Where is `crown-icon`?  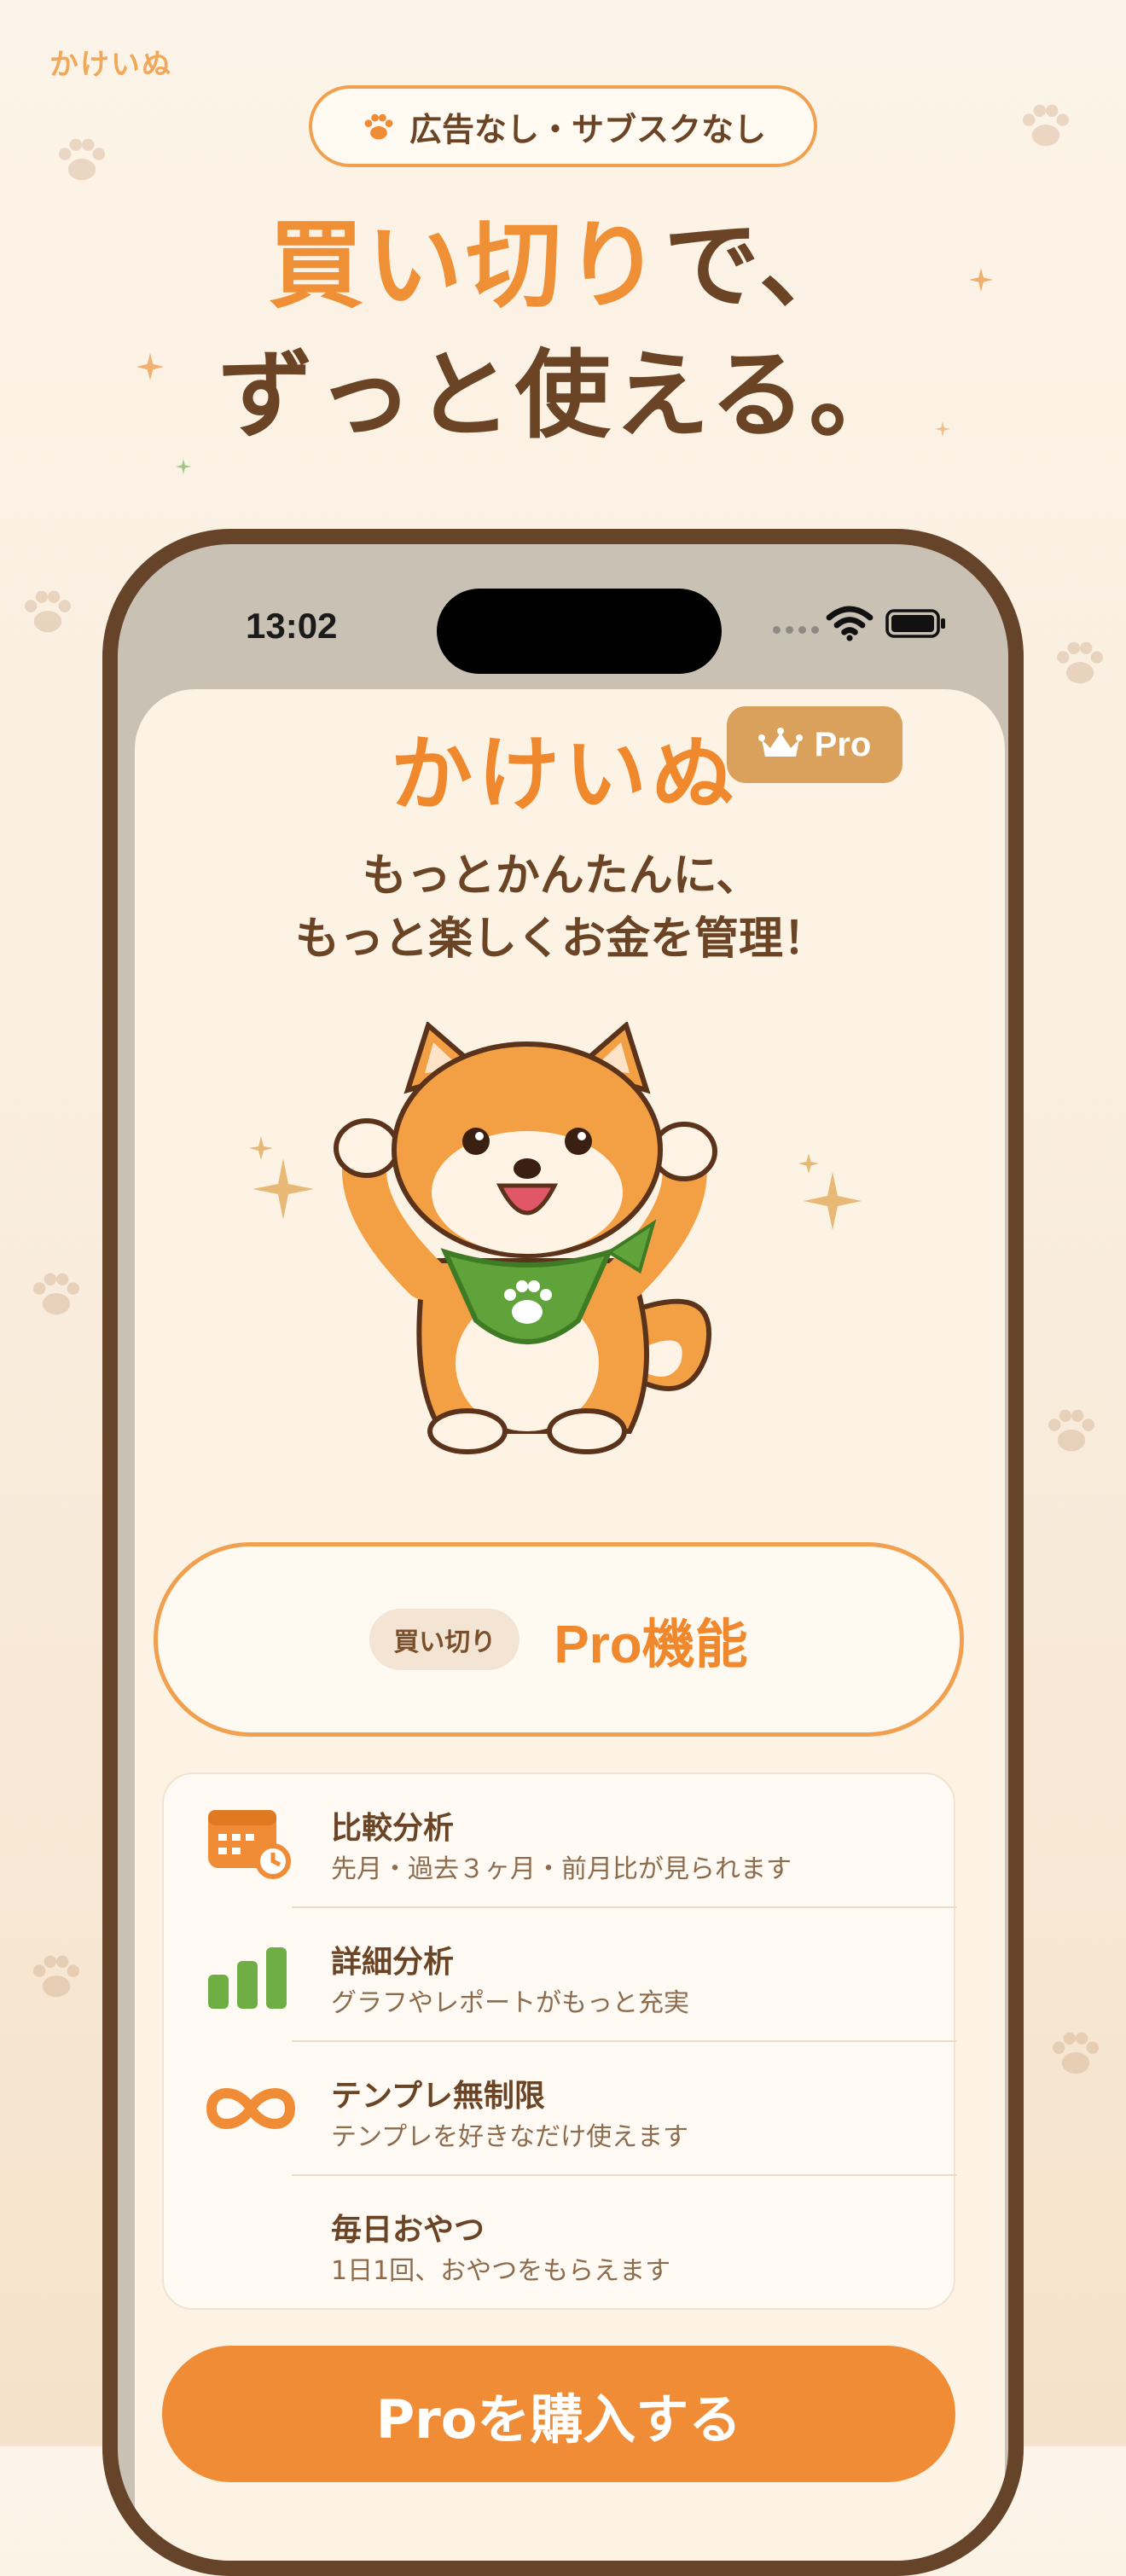 crown-icon is located at coordinates (780, 742).